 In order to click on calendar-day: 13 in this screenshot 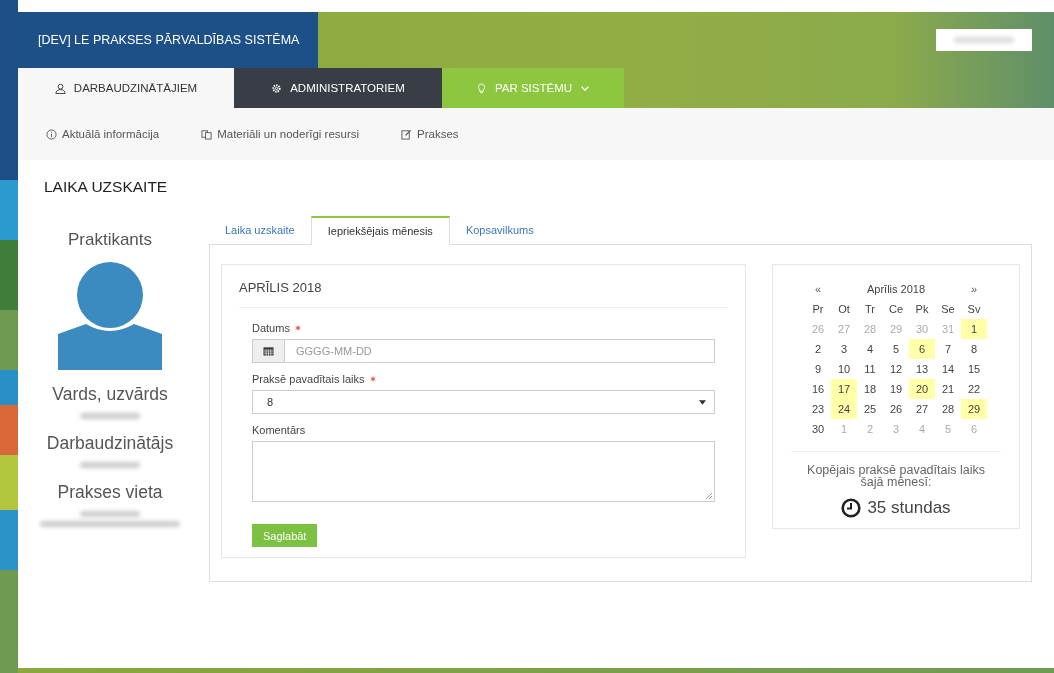, I will do `click(922, 369)`.